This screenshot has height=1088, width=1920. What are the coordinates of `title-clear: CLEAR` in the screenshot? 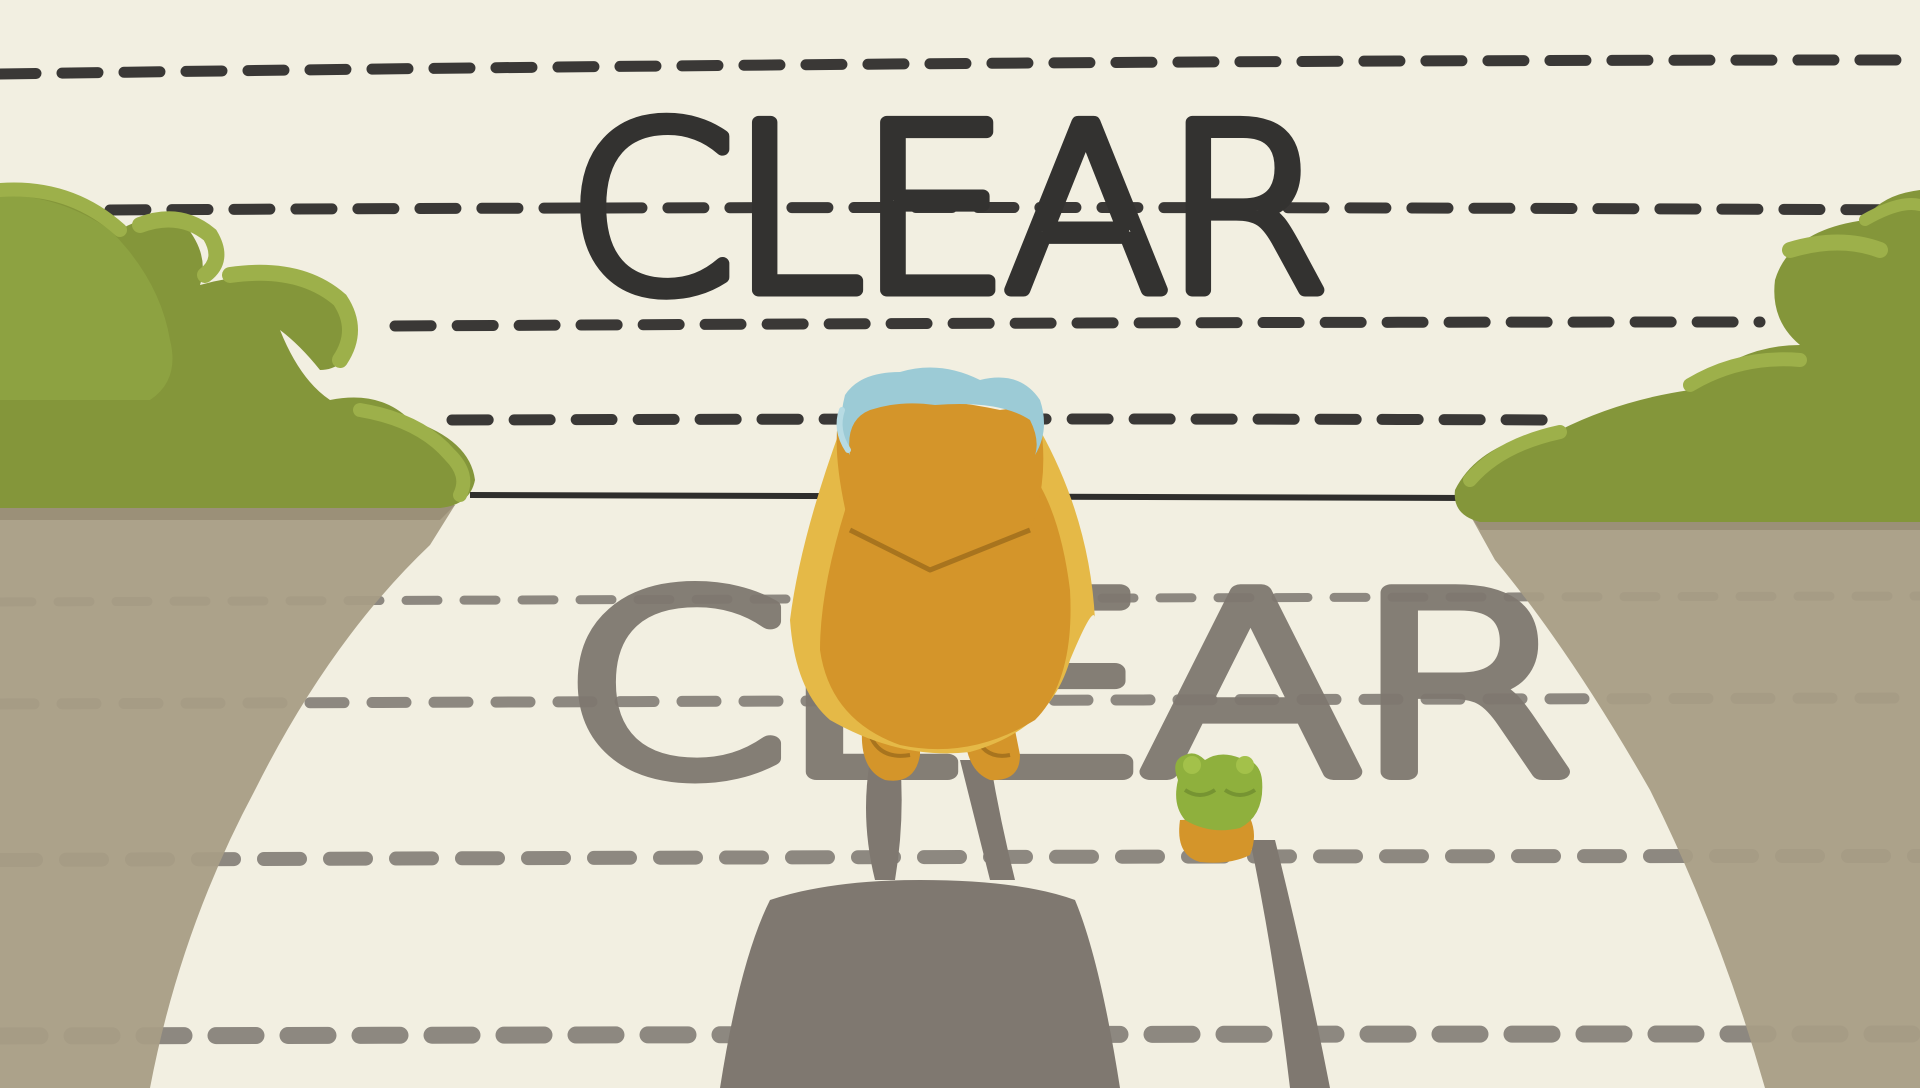 It's located at (945, 210).